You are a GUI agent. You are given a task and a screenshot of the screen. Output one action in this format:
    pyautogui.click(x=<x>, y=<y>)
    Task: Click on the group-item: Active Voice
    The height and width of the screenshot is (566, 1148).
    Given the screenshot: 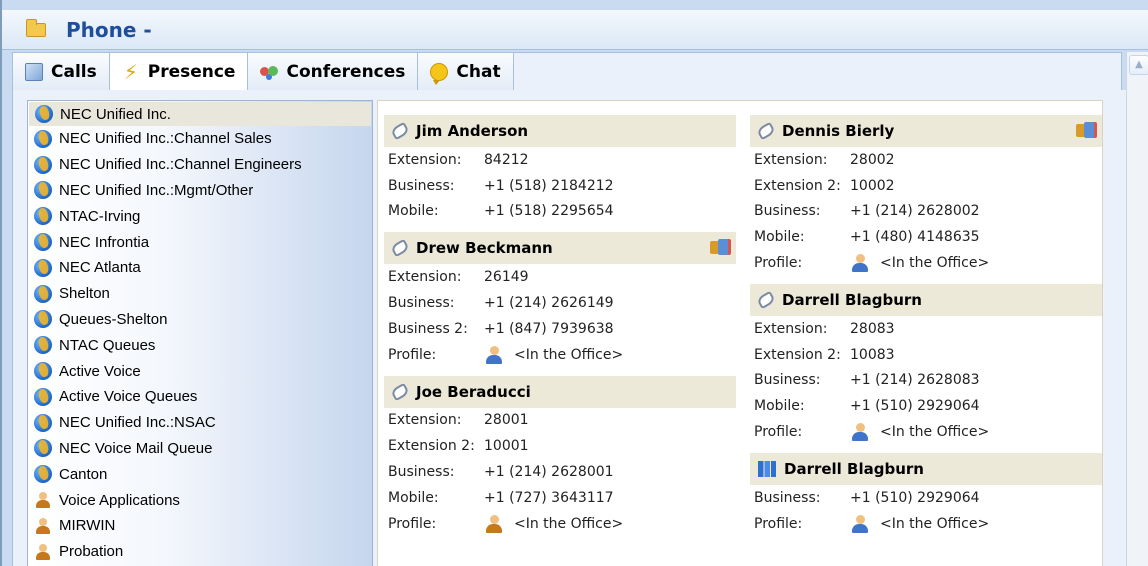 What is the action you would take?
    pyautogui.click(x=200, y=371)
    